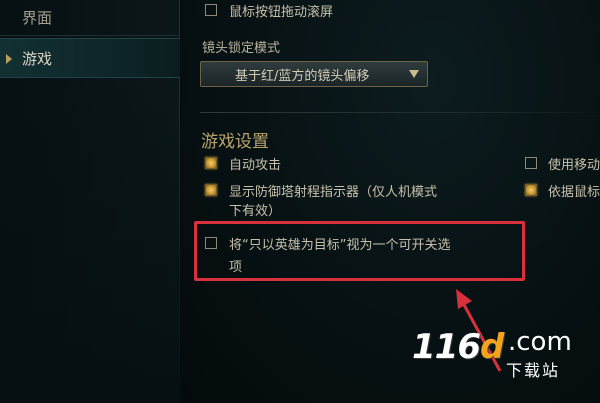  I want to click on site-watermark: 116d .com 下载站, so click(503, 362).